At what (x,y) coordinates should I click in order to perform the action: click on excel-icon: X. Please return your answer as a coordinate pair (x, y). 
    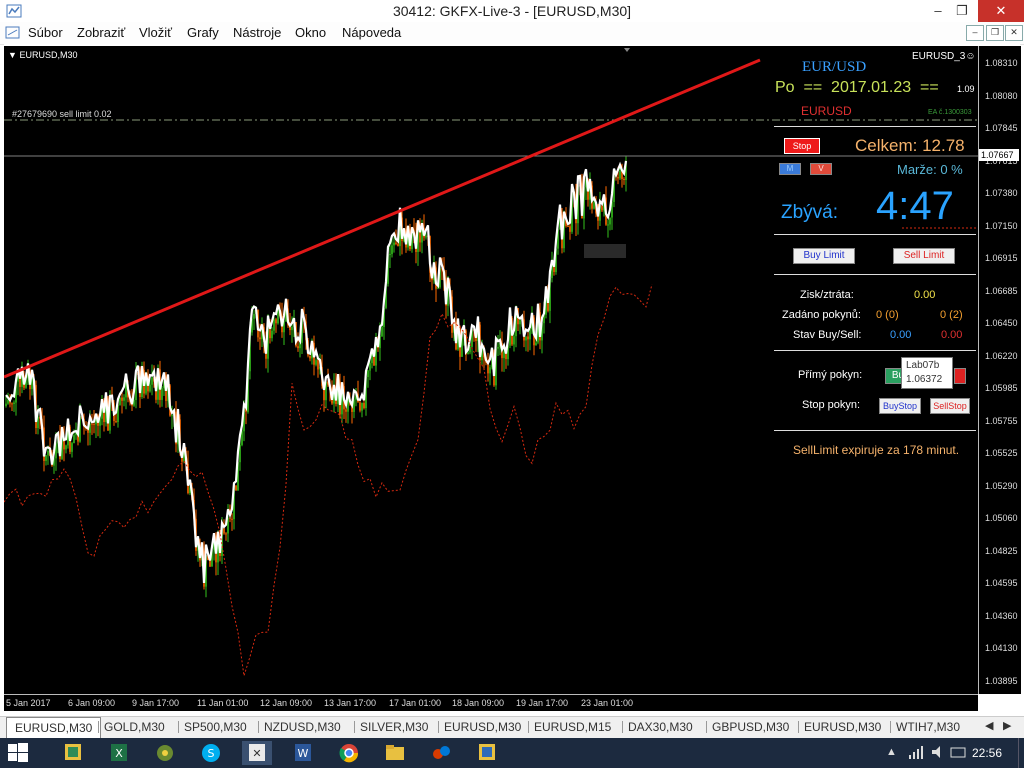
    Looking at the image, I should click on (119, 753).